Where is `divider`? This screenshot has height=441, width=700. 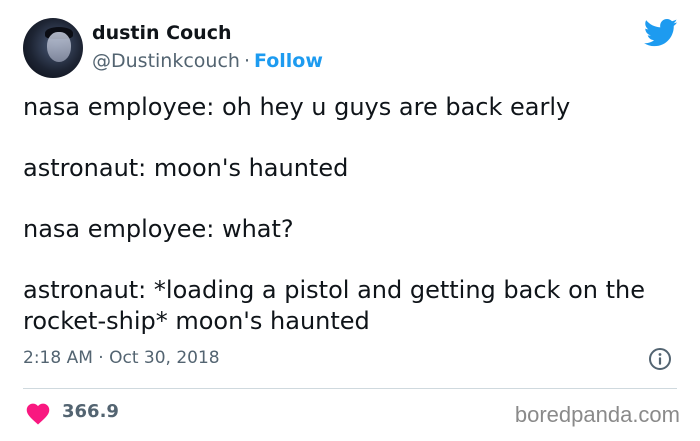
divider is located at coordinates (350, 388).